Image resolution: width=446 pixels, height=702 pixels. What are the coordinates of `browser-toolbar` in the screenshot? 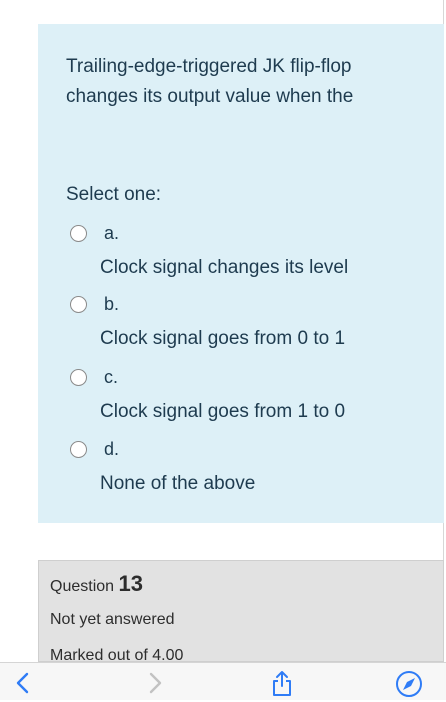 It's located at (223, 681).